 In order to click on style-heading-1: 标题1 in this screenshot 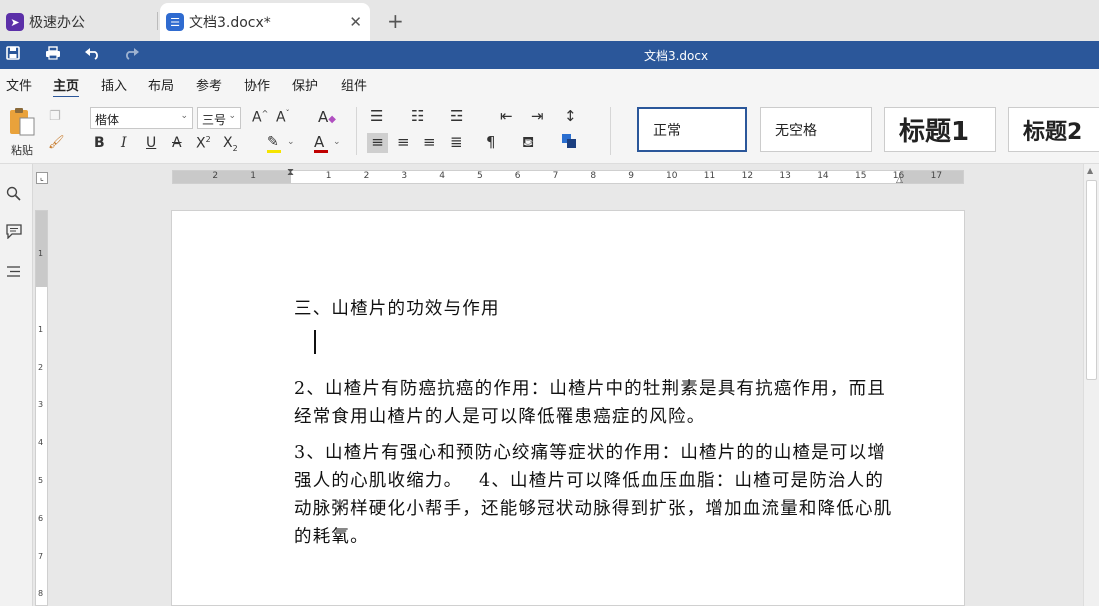, I will do `click(940, 129)`.